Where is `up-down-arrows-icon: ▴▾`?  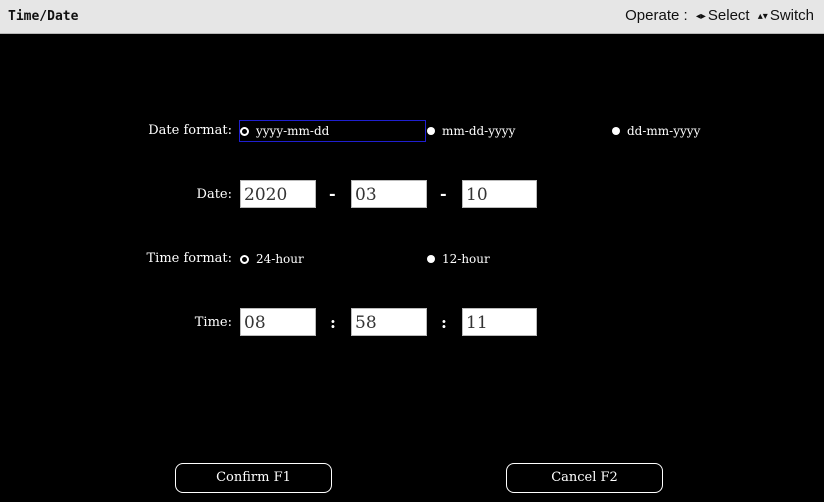 up-down-arrows-icon: ▴▾ is located at coordinates (762, 16).